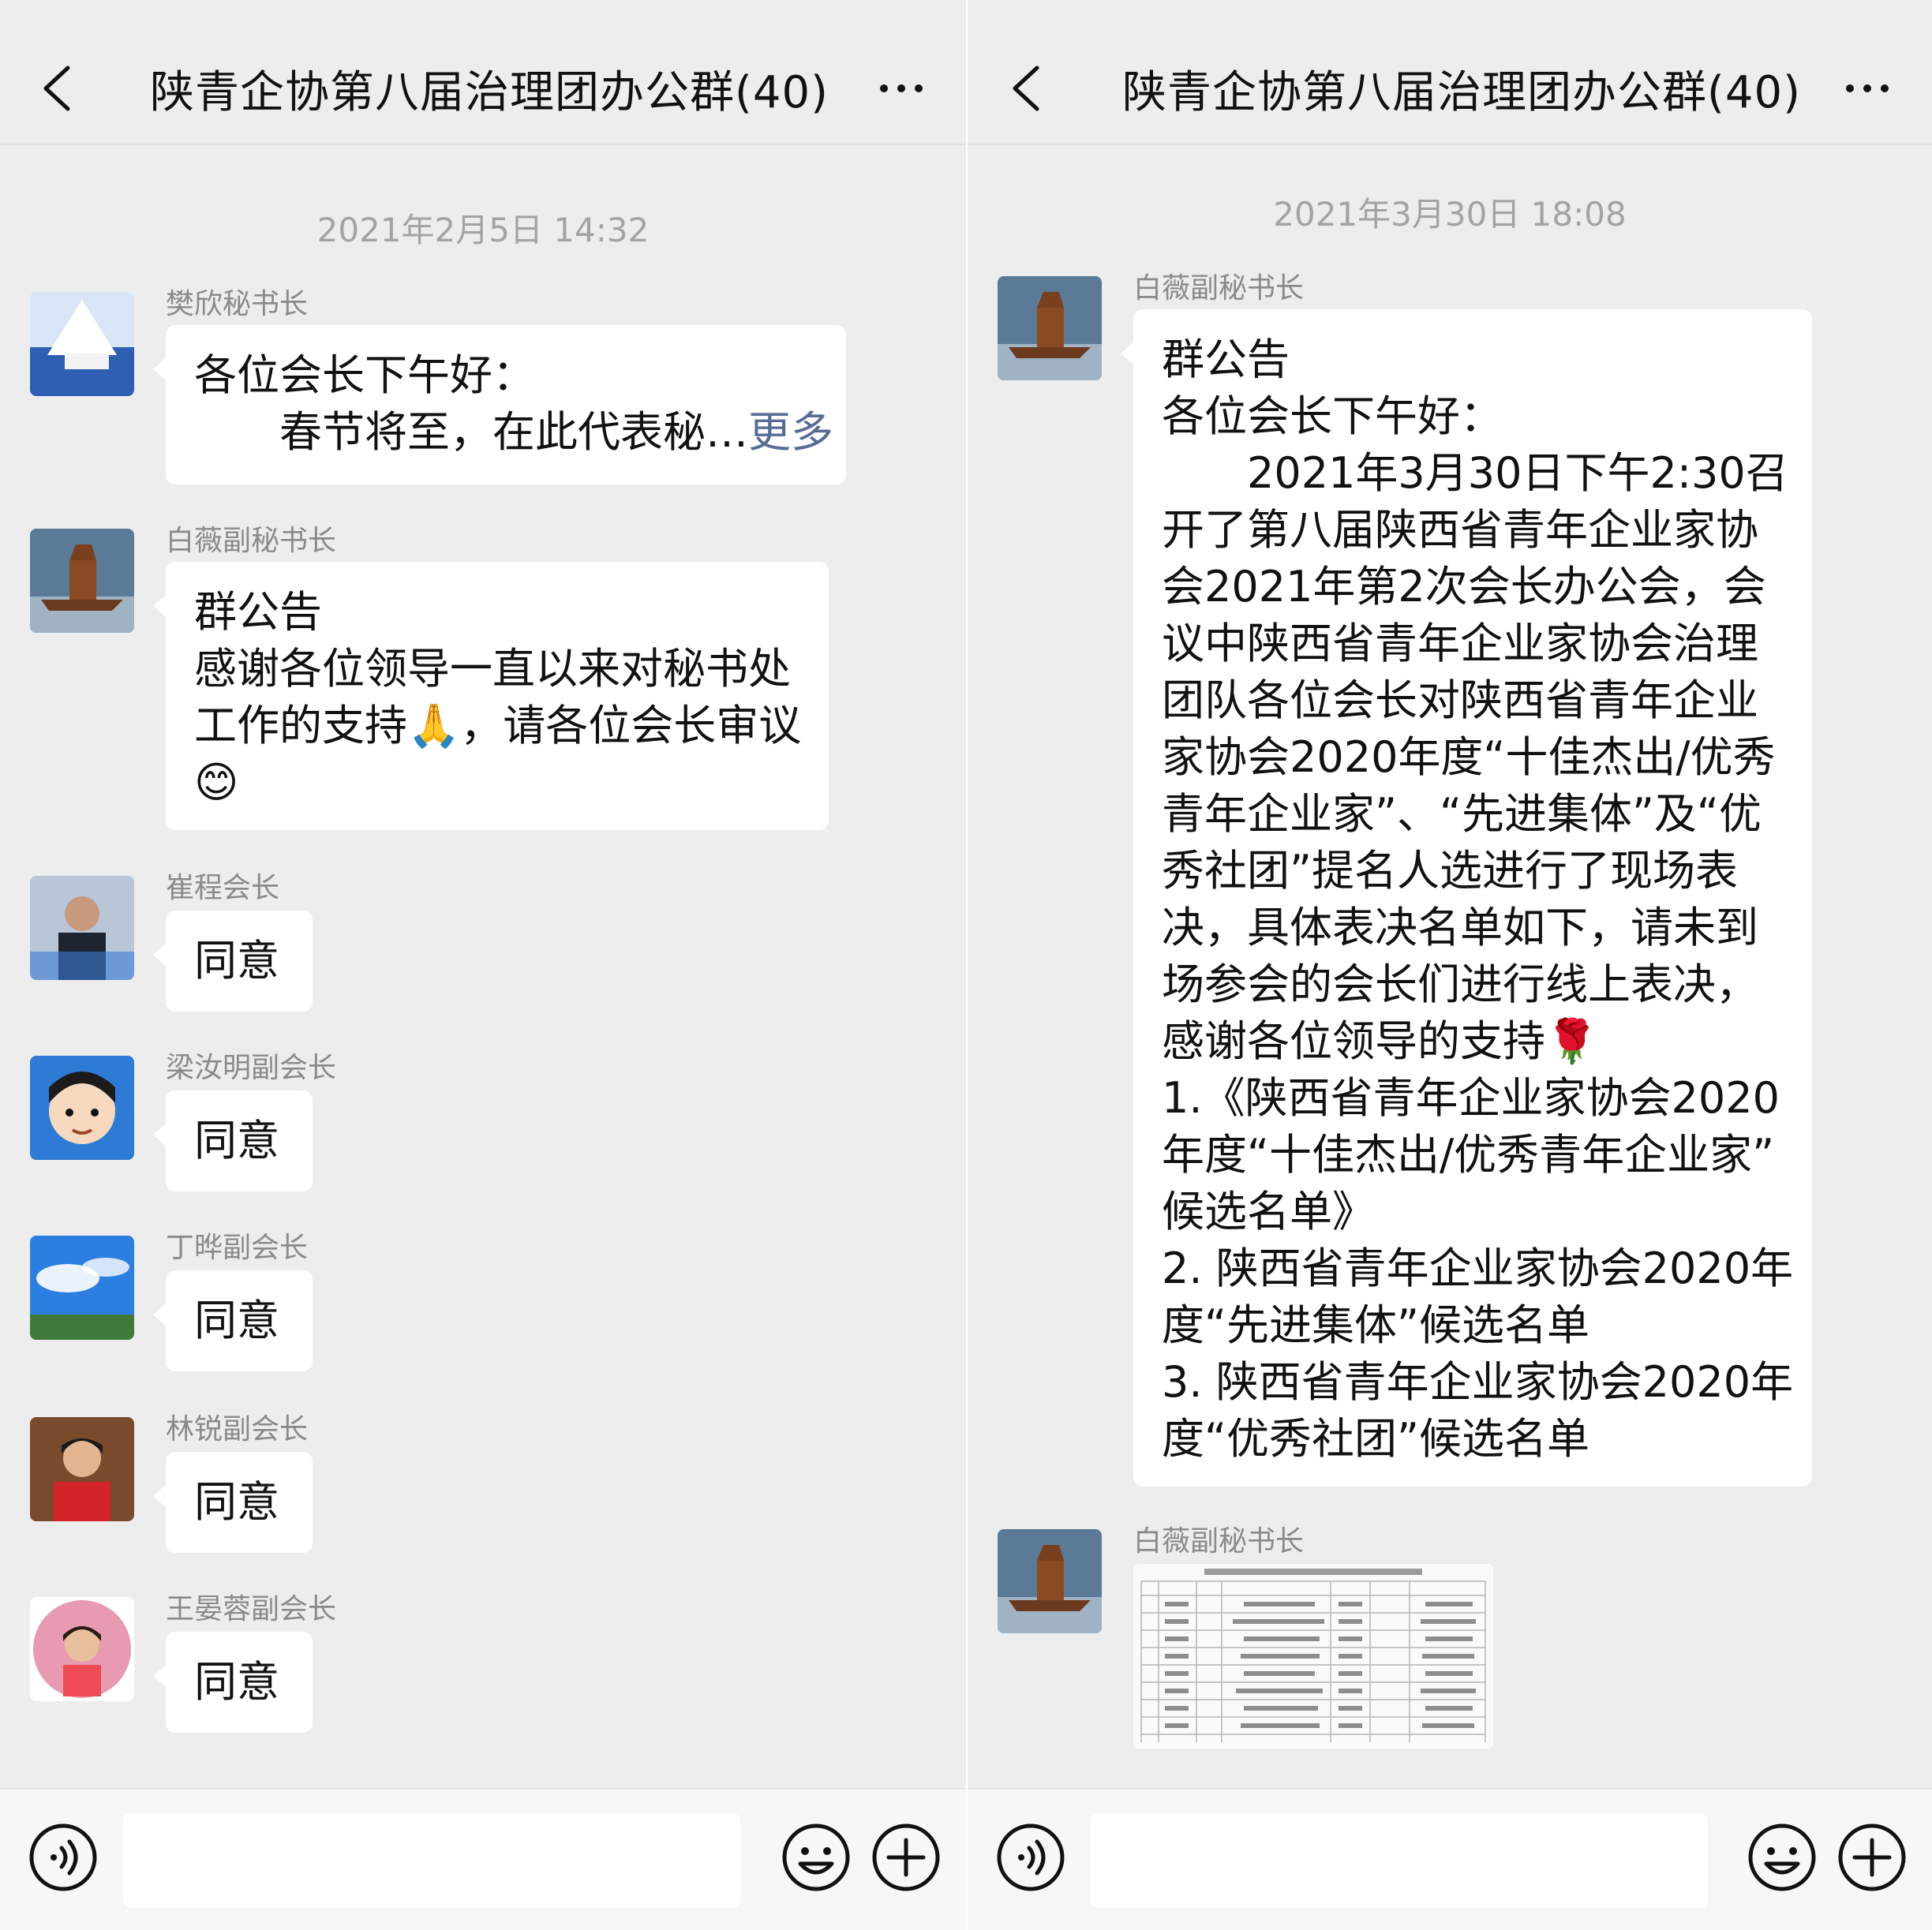 This screenshot has height=1930, width=1932. What do you see at coordinates (237, 304) in the screenshot?
I see `sender-name: 樊欣秘书长` at bounding box center [237, 304].